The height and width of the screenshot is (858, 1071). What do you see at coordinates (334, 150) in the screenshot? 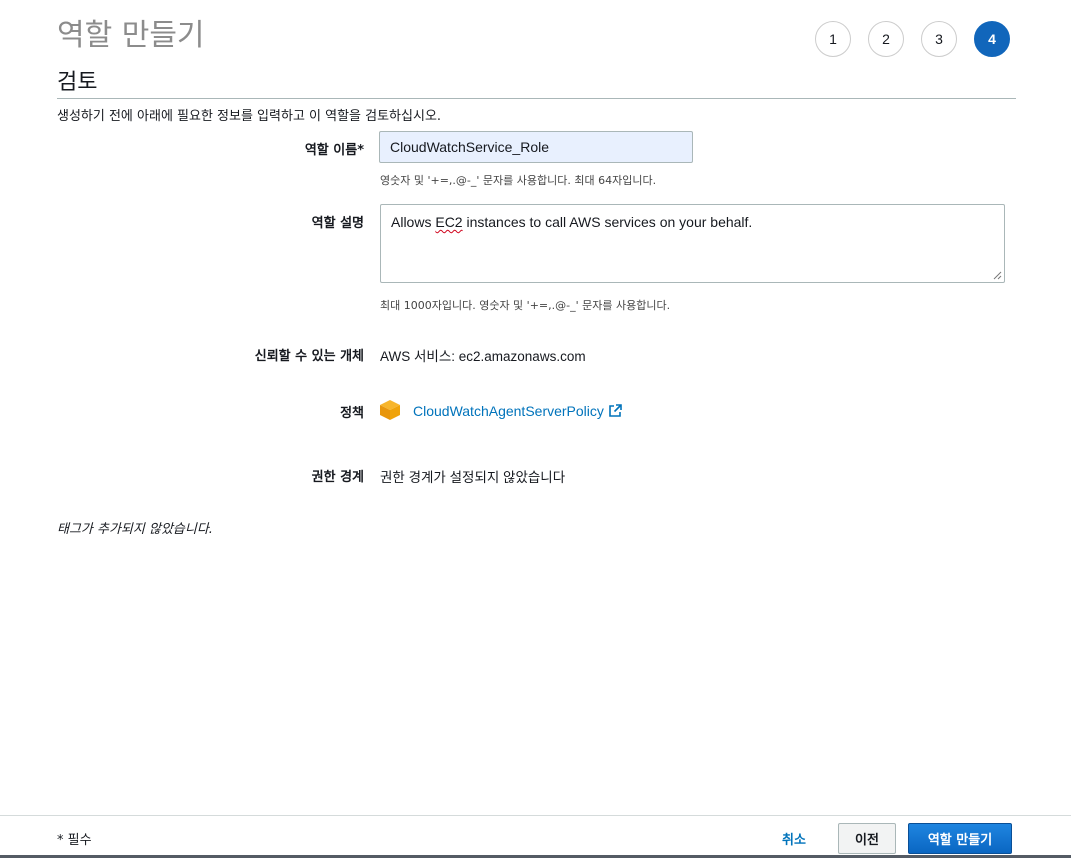
I see `role-name-label: 역할 이름*` at bounding box center [334, 150].